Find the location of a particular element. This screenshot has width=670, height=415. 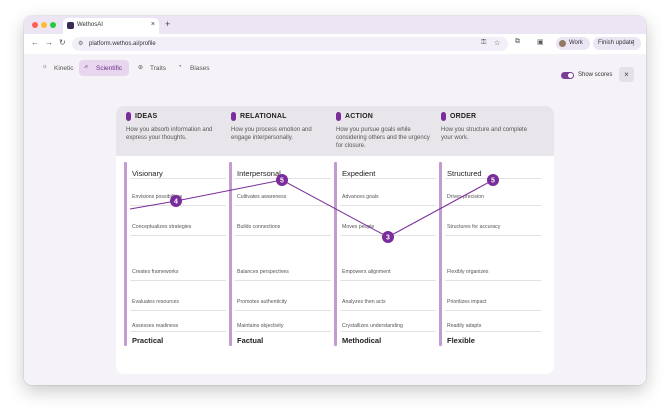

more-vert-icon: ⋮ is located at coordinates (633, 43).